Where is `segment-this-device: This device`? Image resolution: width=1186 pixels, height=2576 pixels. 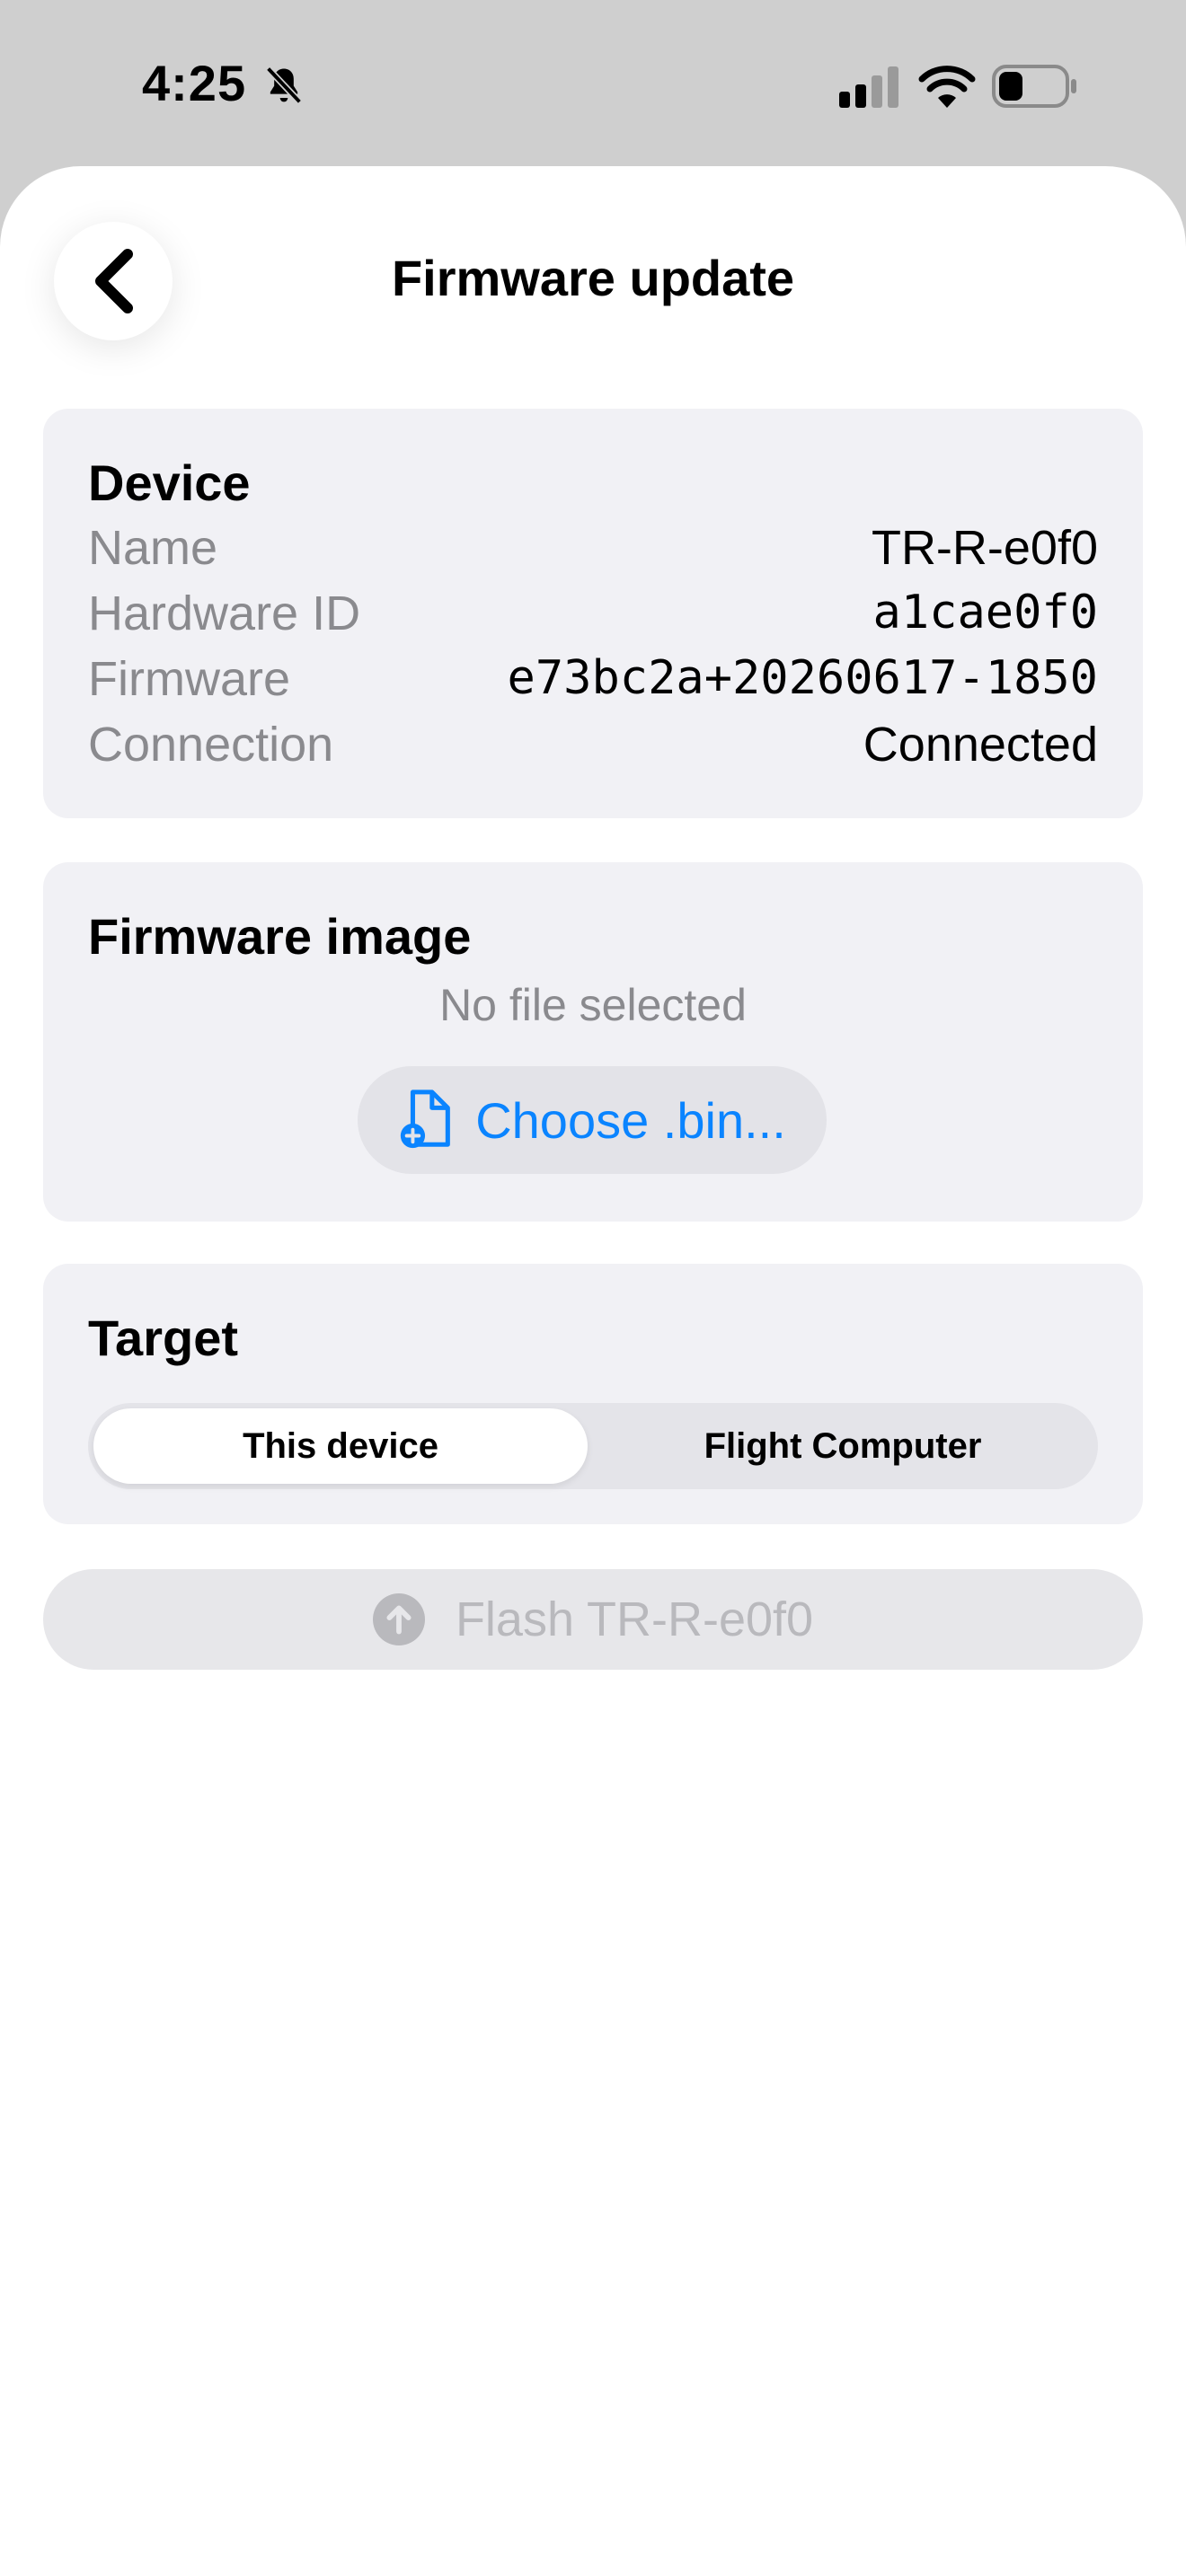
segment-this-device: This device is located at coordinates (340, 1446).